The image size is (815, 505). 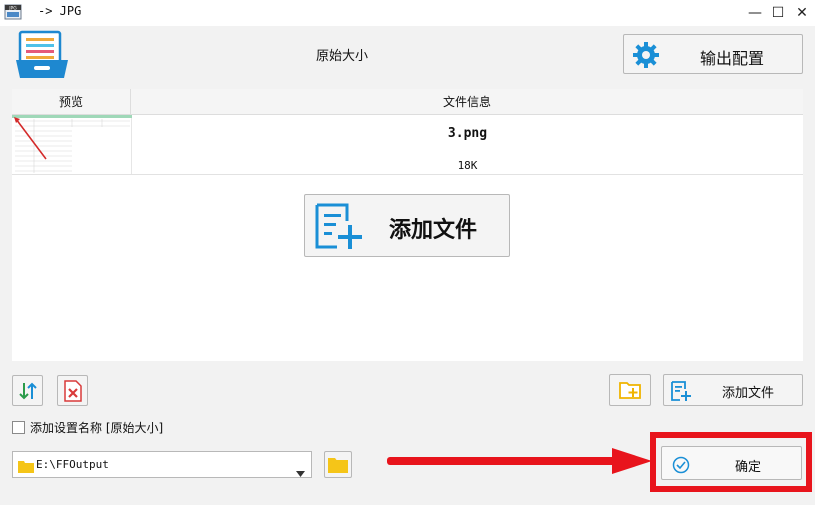 What do you see at coordinates (748, 467) in the screenshot?
I see `confirm-label: 确定` at bounding box center [748, 467].